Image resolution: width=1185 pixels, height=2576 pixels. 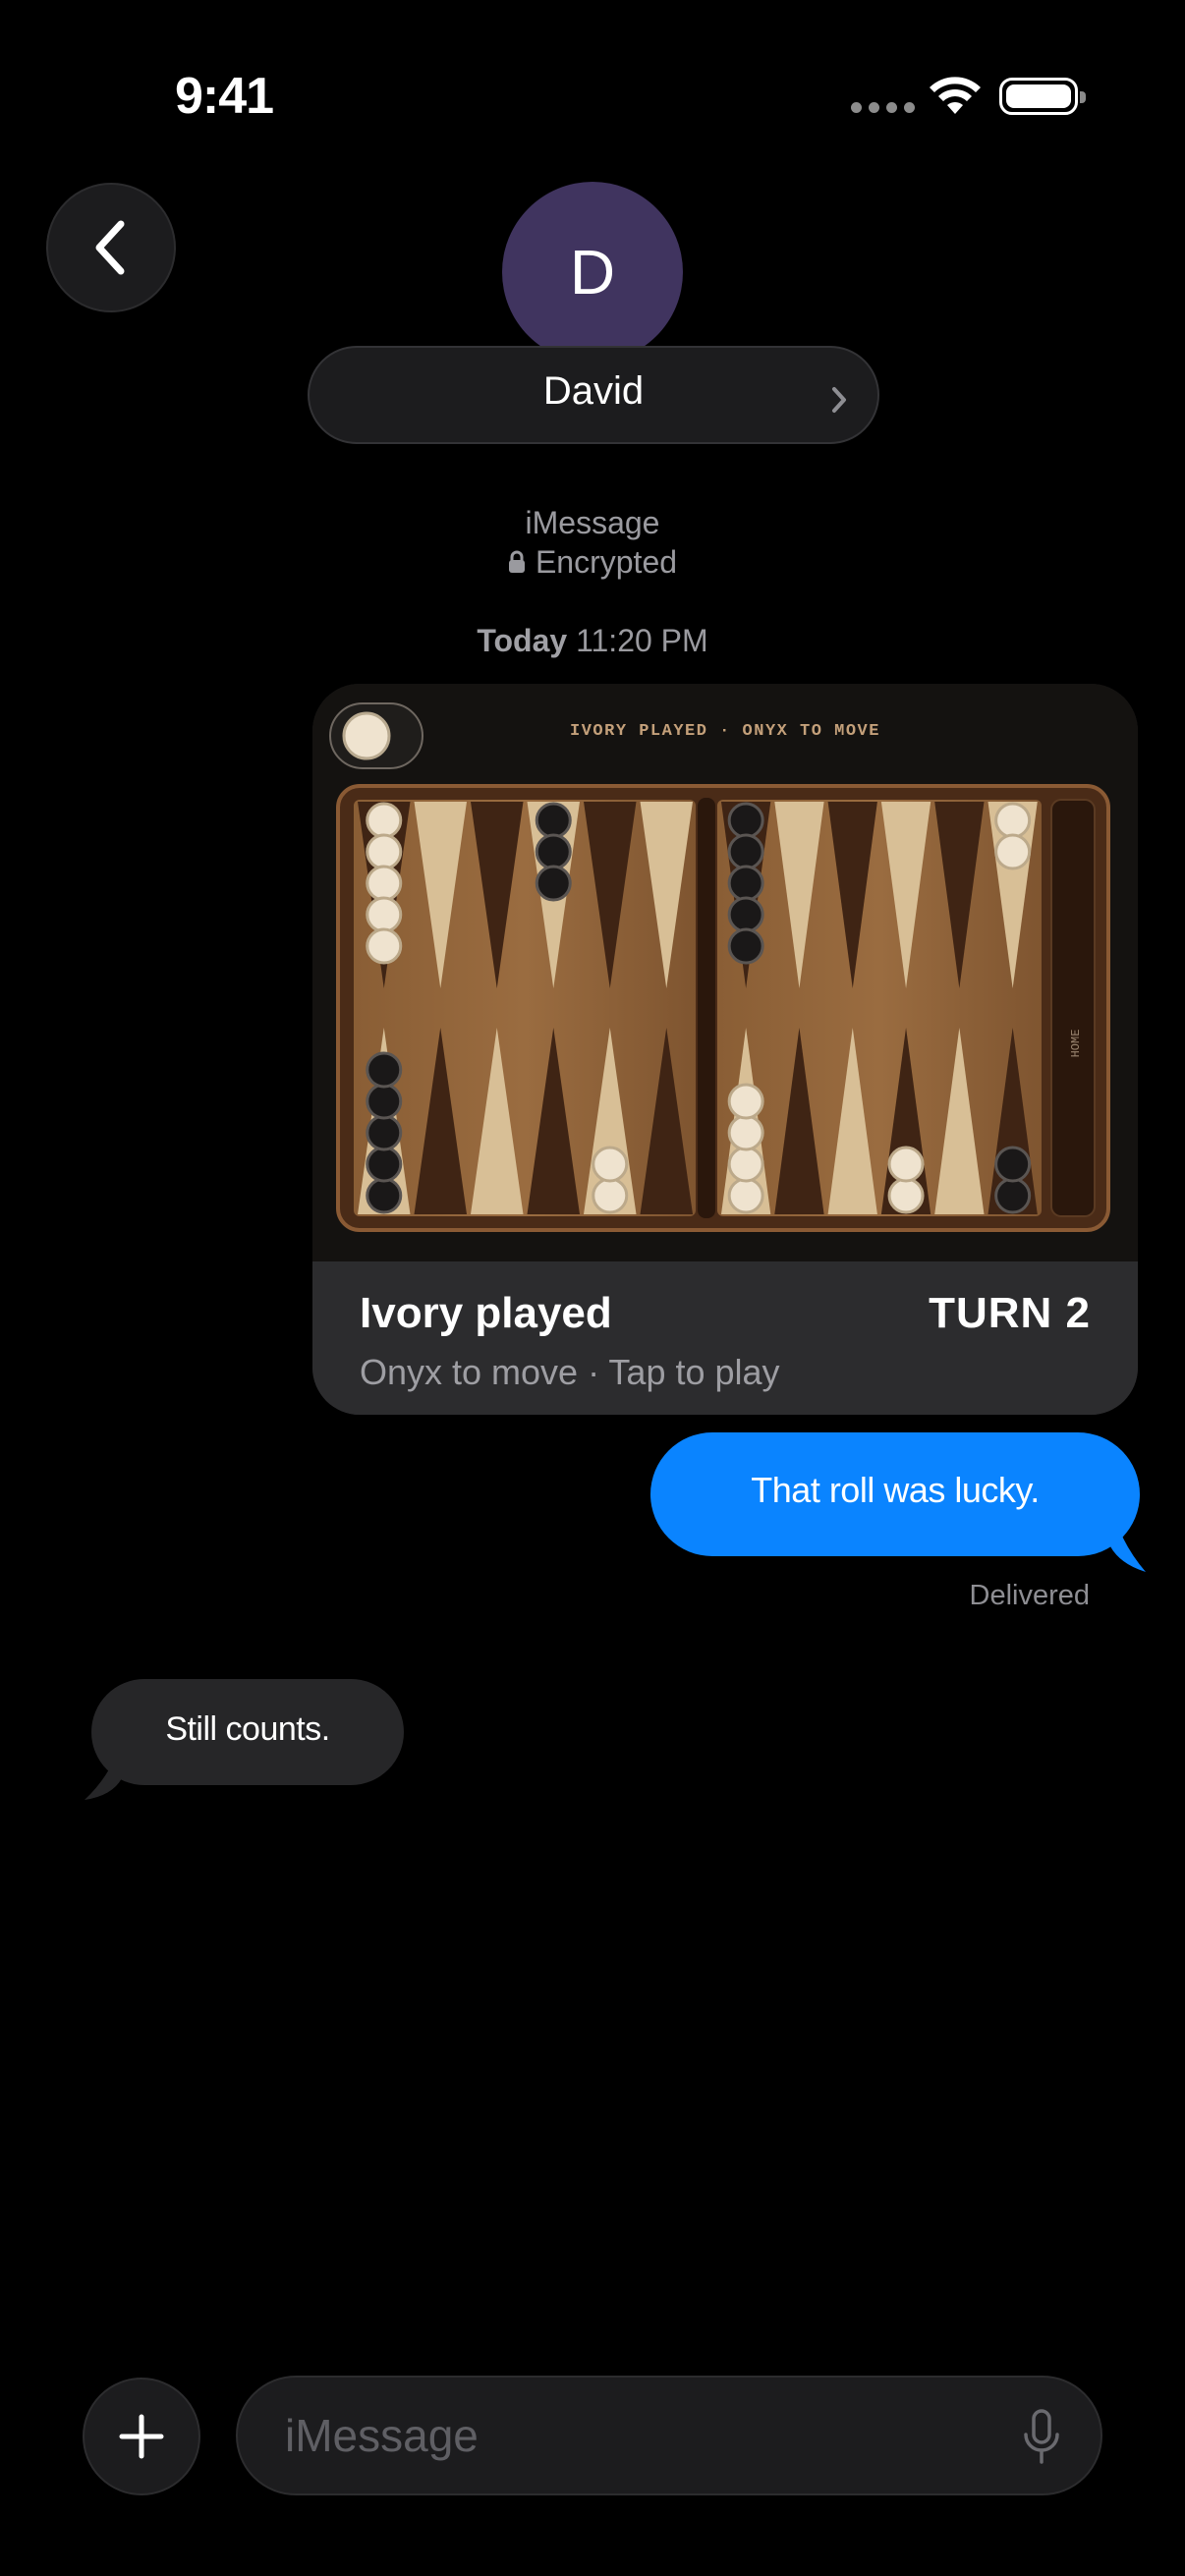 What do you see at coordinates (486, 1313) in the screenshot?
I see `game-card-title: Ivory played` at bounding box center [486, 1313].